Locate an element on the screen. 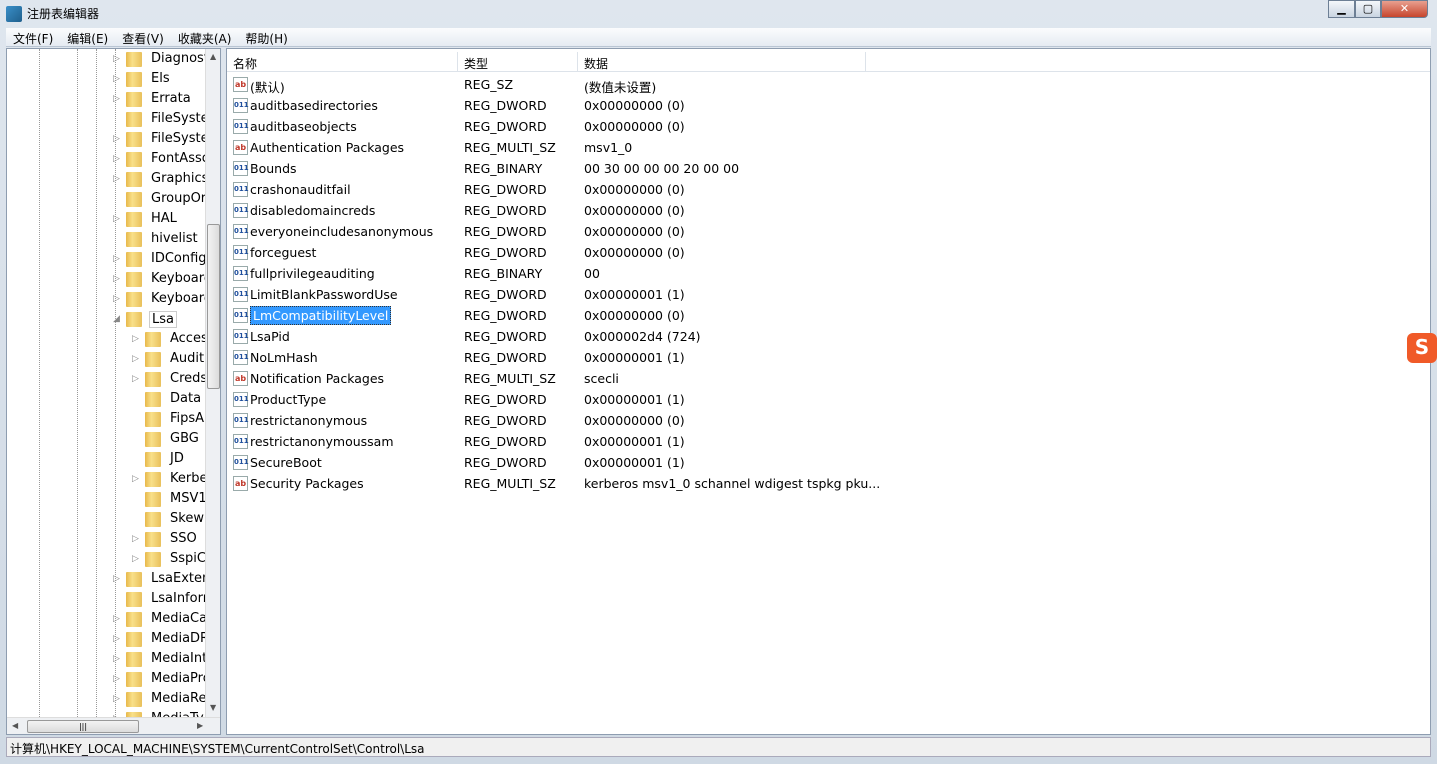 This screenshot has width=1437, height=764. tree-item: ▷ Credss is located at coordinates (106, 380).